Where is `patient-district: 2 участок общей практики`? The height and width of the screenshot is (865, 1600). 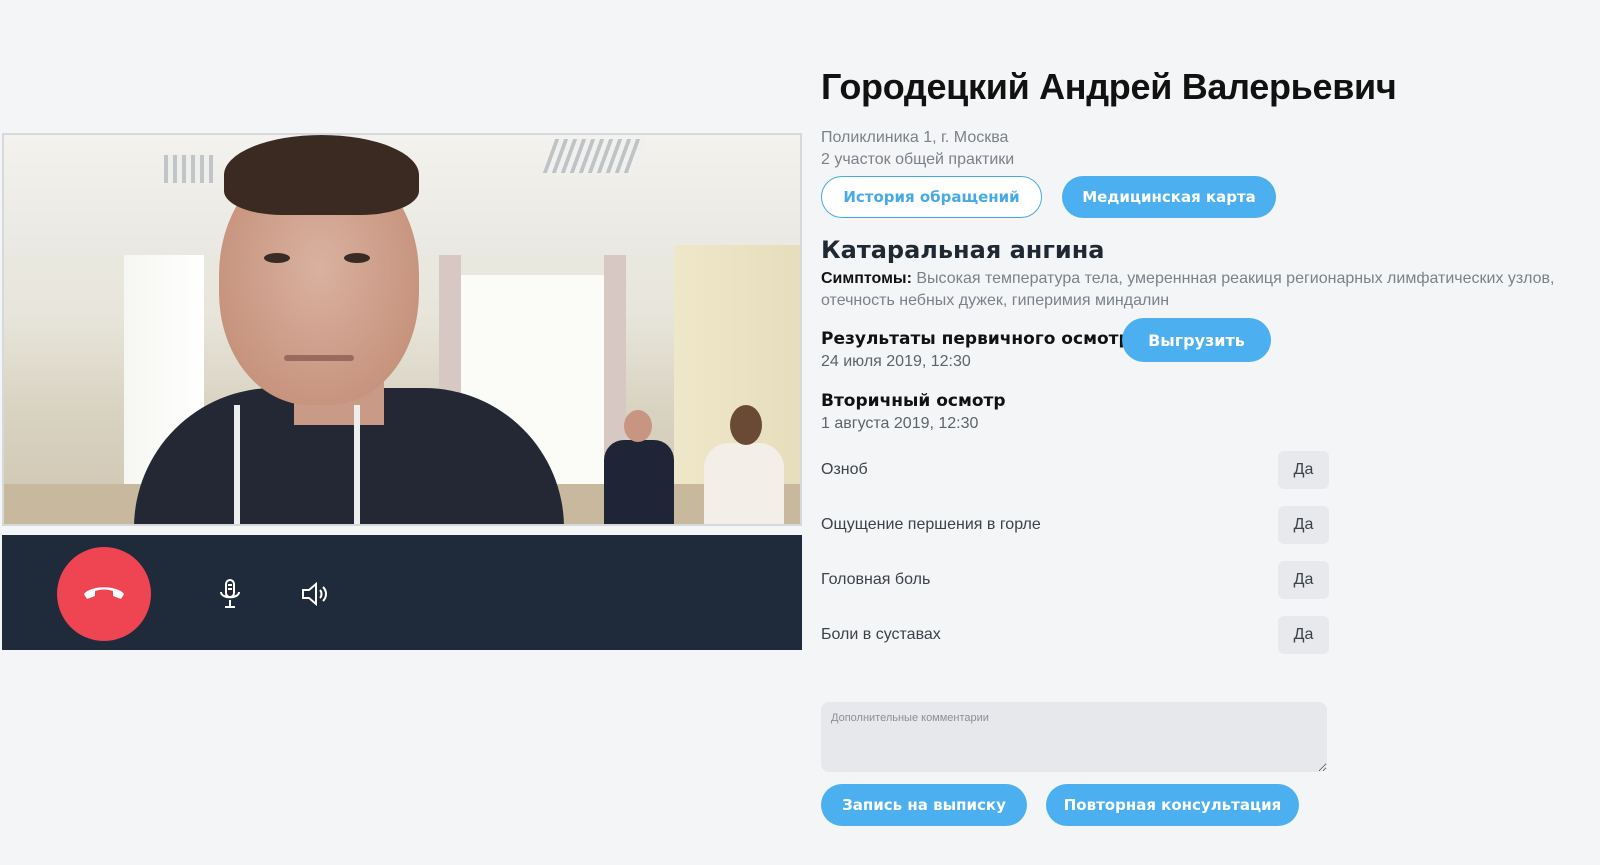 patient-district: 2 участок общей практики is located at coordinates (918, 159).